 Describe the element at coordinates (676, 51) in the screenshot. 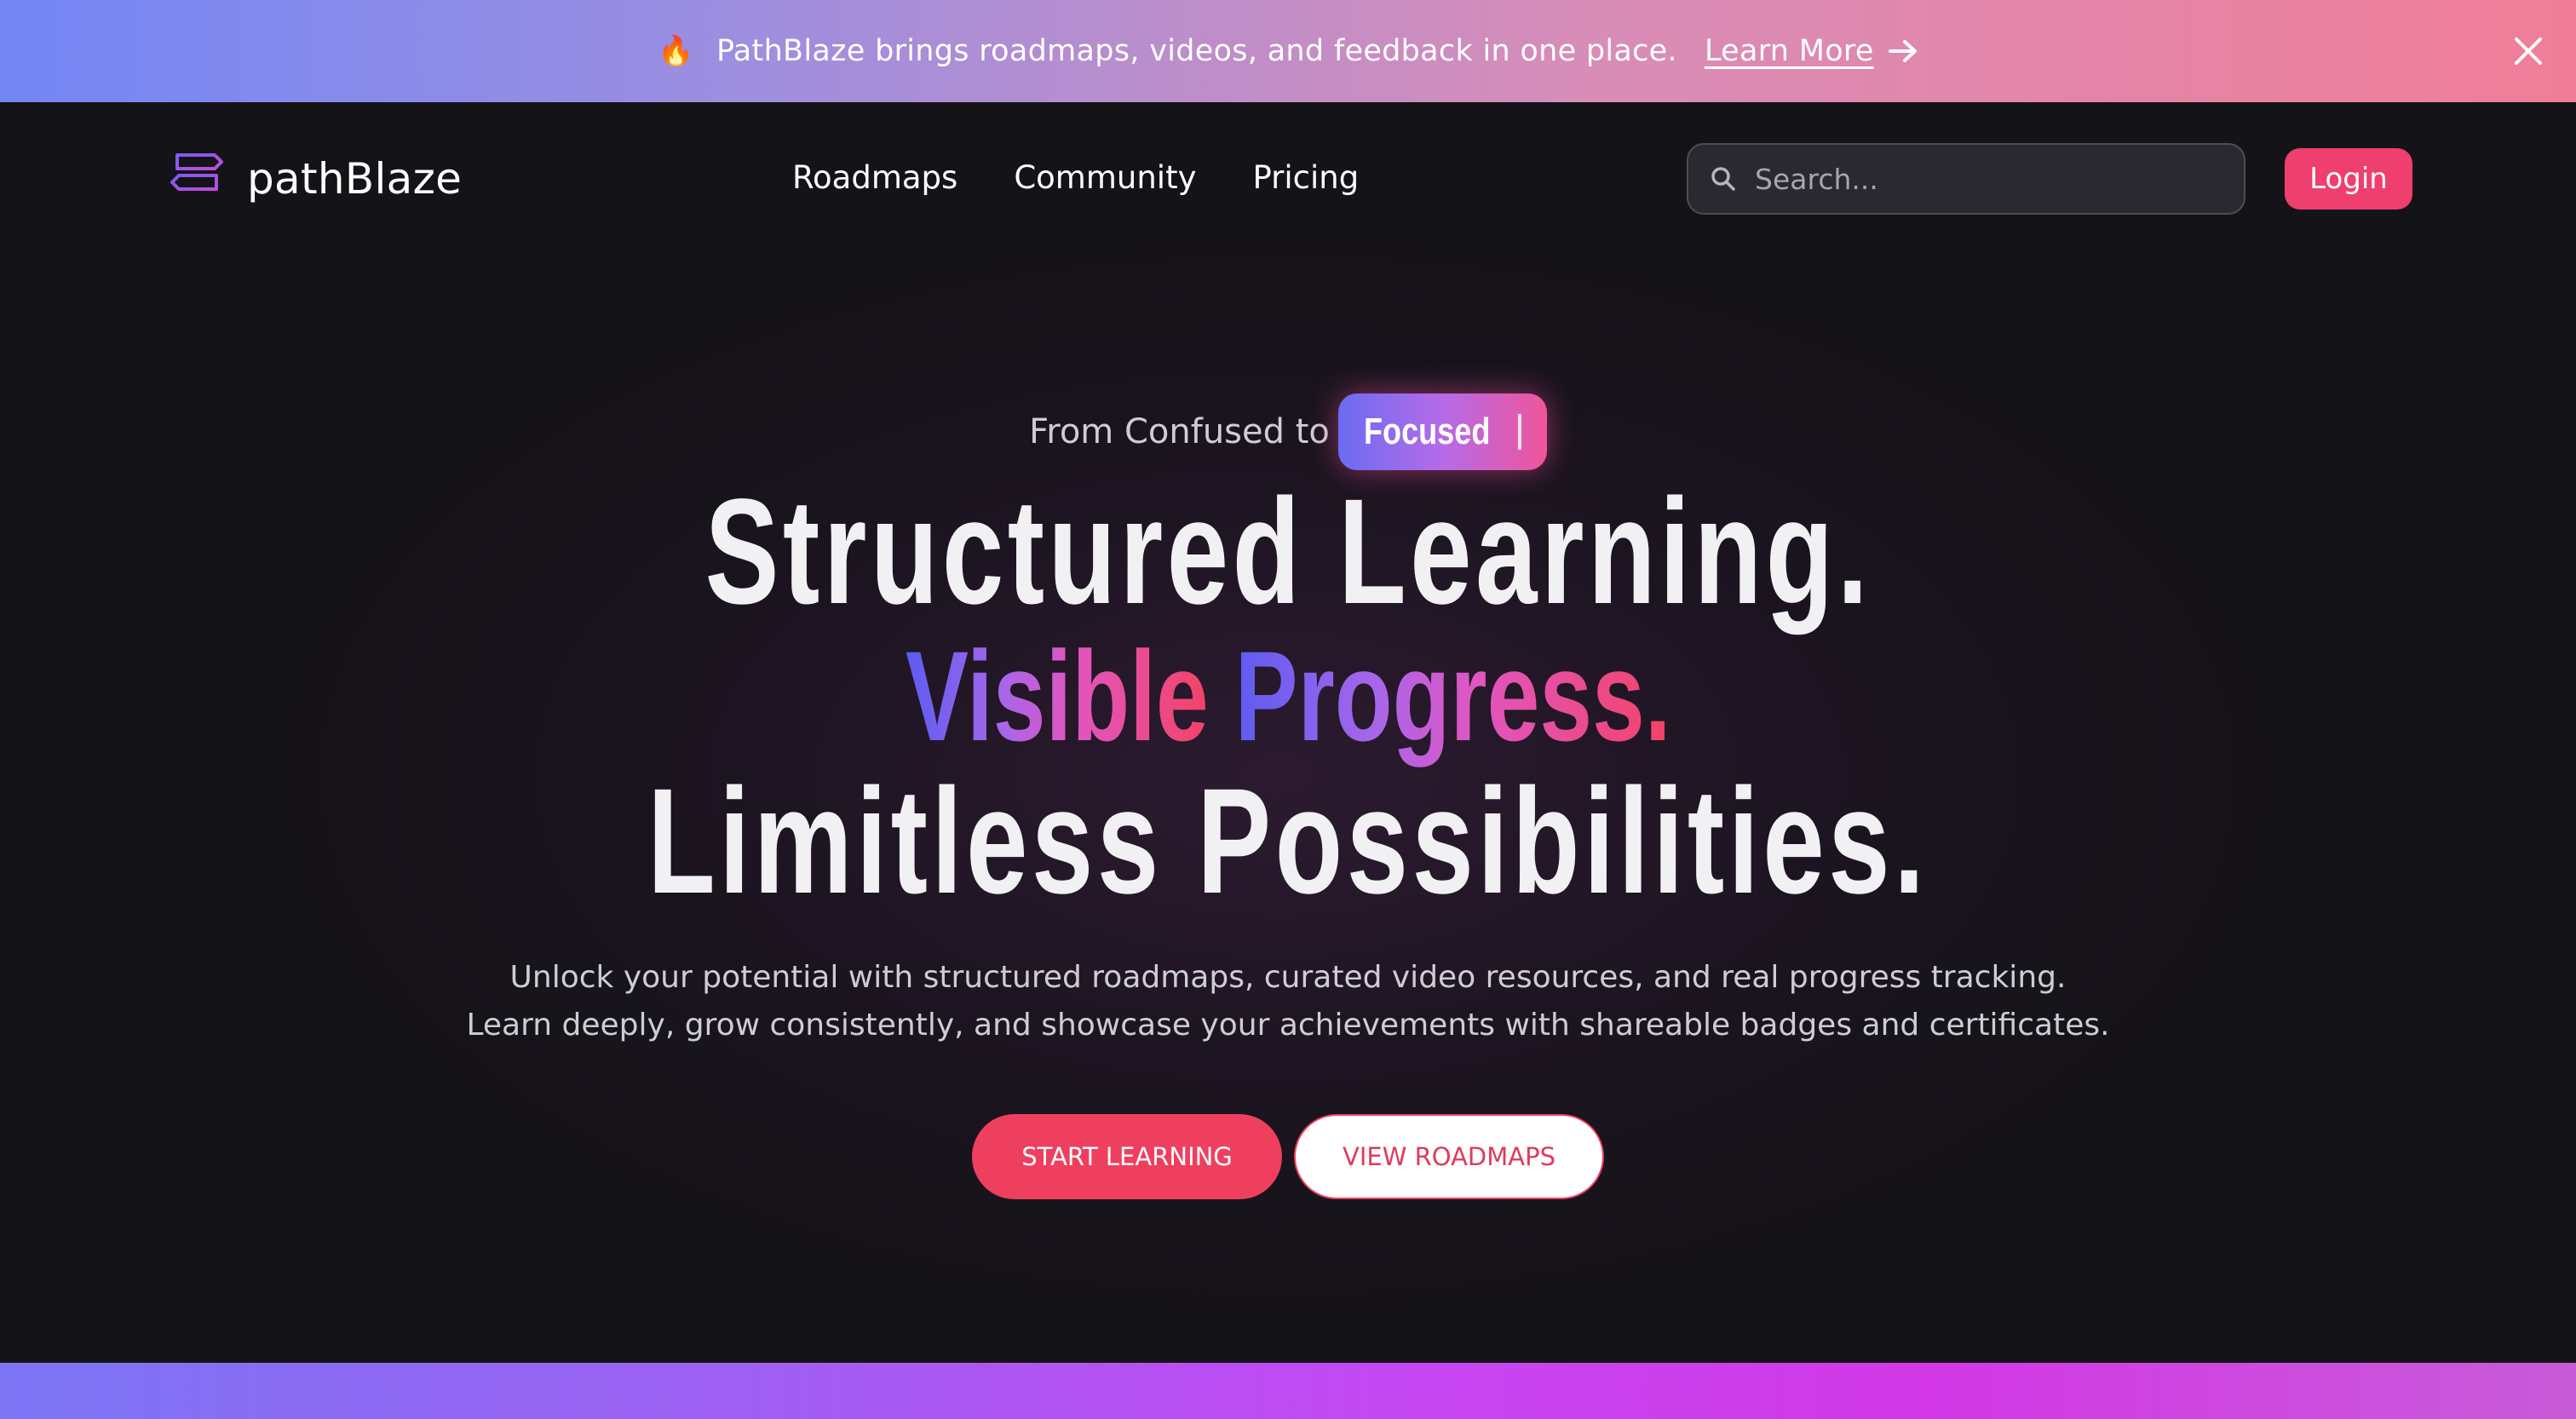

I see `fire-icon: 🔥` at that location.